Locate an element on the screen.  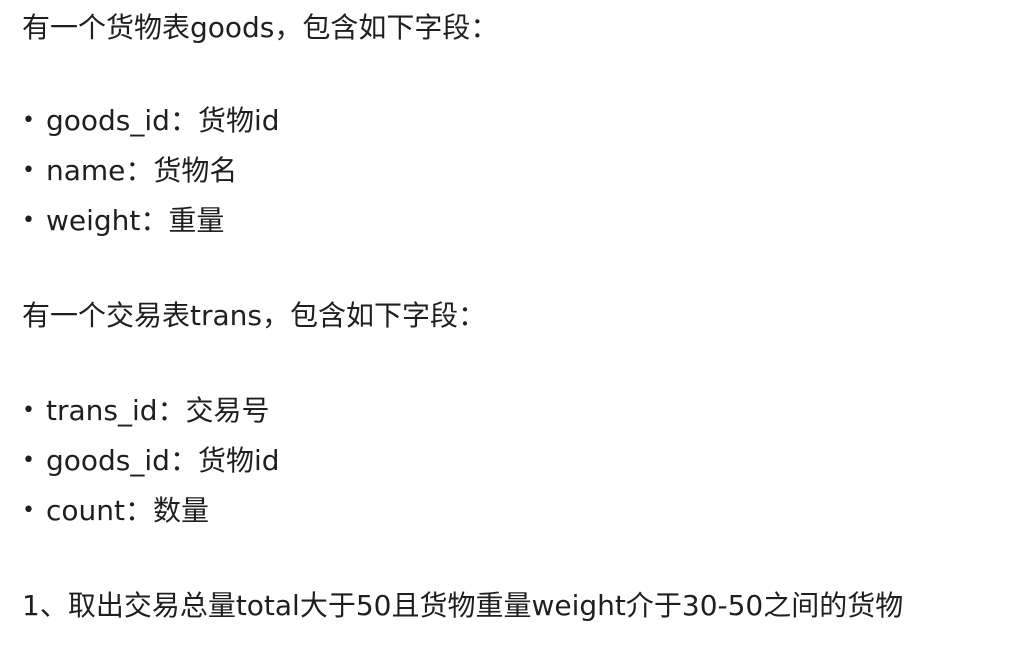
list-item: • count：数量 is located at coordinates (151, 511).